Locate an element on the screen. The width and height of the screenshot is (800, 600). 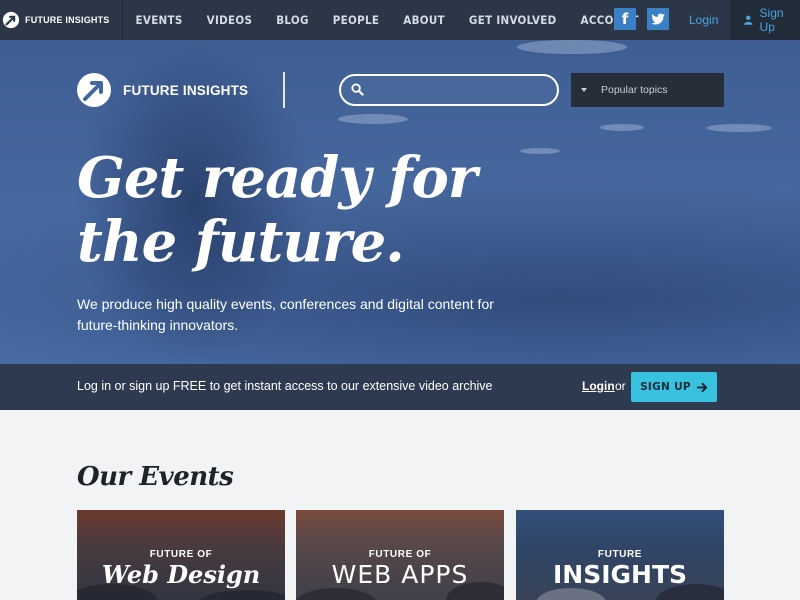
banner-or-text: or is located at coordinates (620, 386).